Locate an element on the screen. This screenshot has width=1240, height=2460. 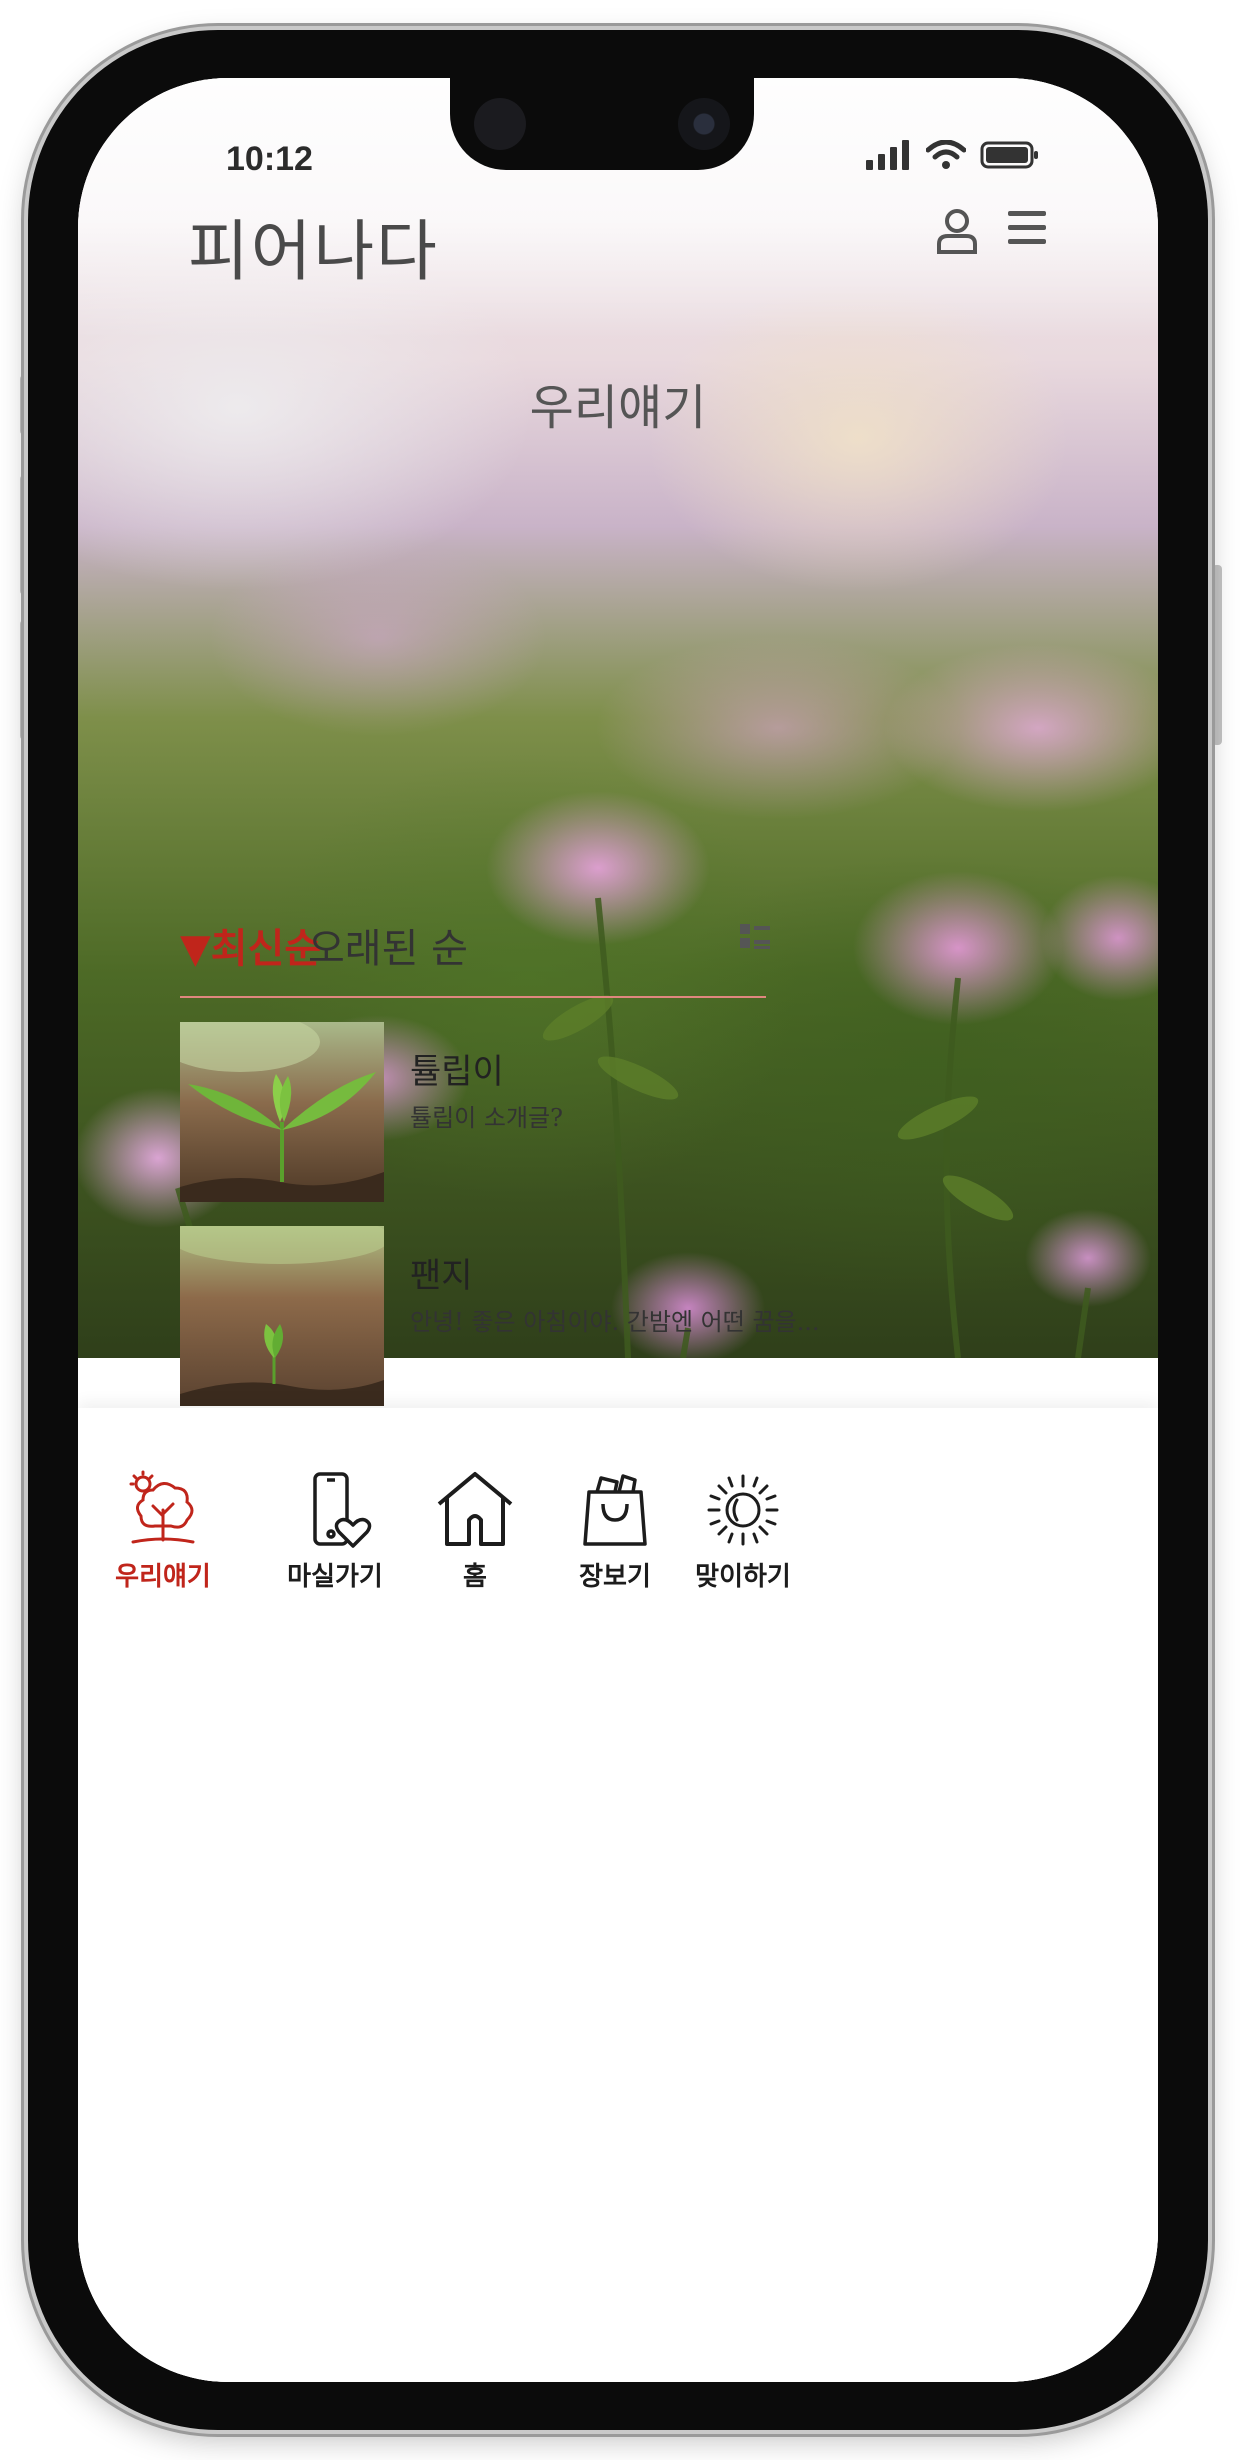
user-icon is located at coordinates (957, 231).